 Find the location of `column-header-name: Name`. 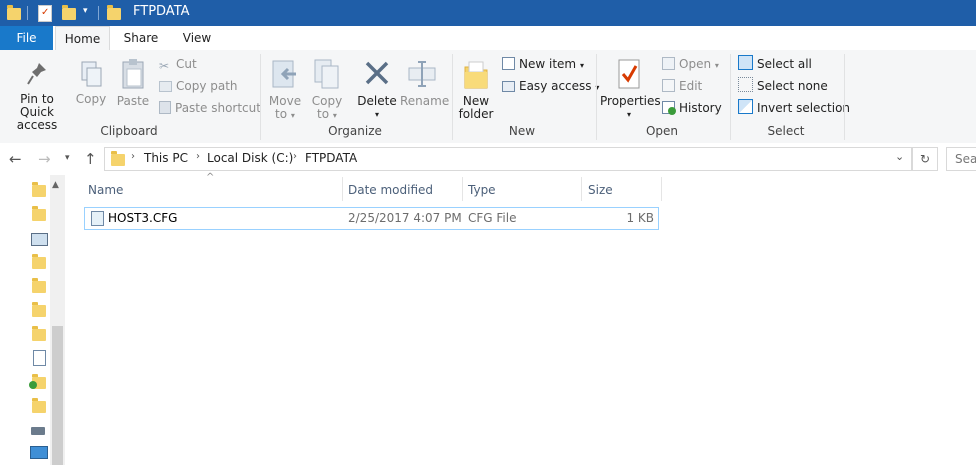

column-header-name: Name is located at coordinates (105, 190).